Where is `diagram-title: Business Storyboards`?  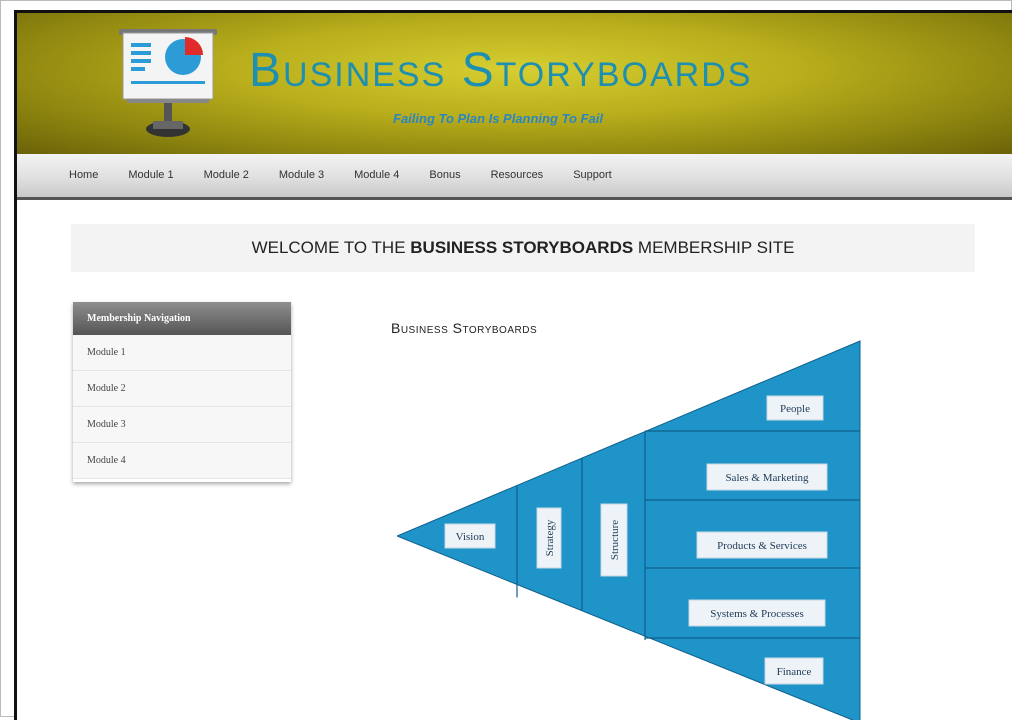
diagram-title: Business Storyboards is located at coordinates (464, 328).